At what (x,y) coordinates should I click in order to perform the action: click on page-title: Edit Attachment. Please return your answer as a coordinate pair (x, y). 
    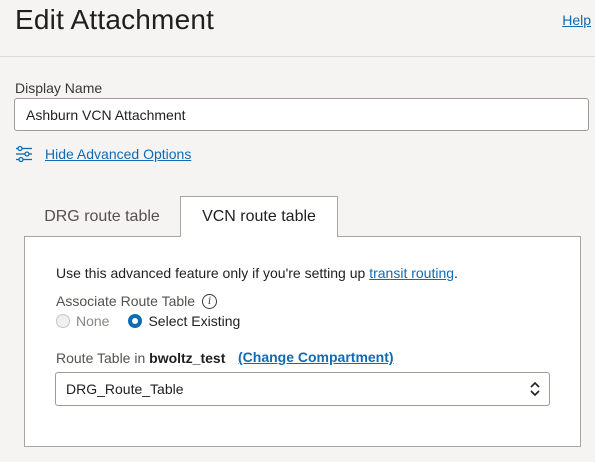
    Looking at the image, I should click on (115, 19).